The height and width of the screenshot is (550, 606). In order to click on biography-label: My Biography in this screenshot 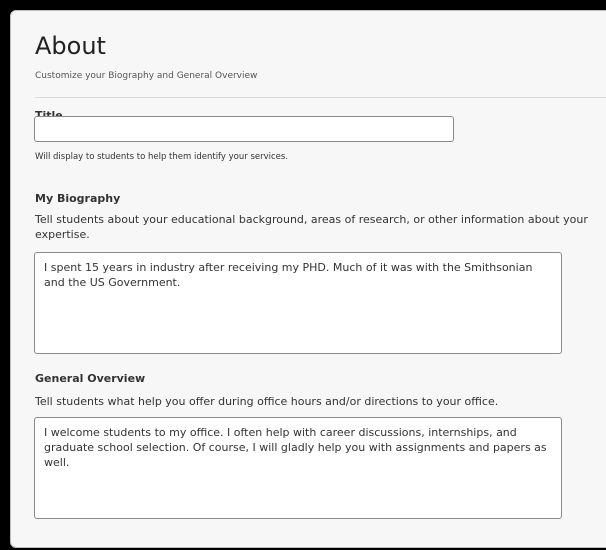, I will do `click(78, 198)`.